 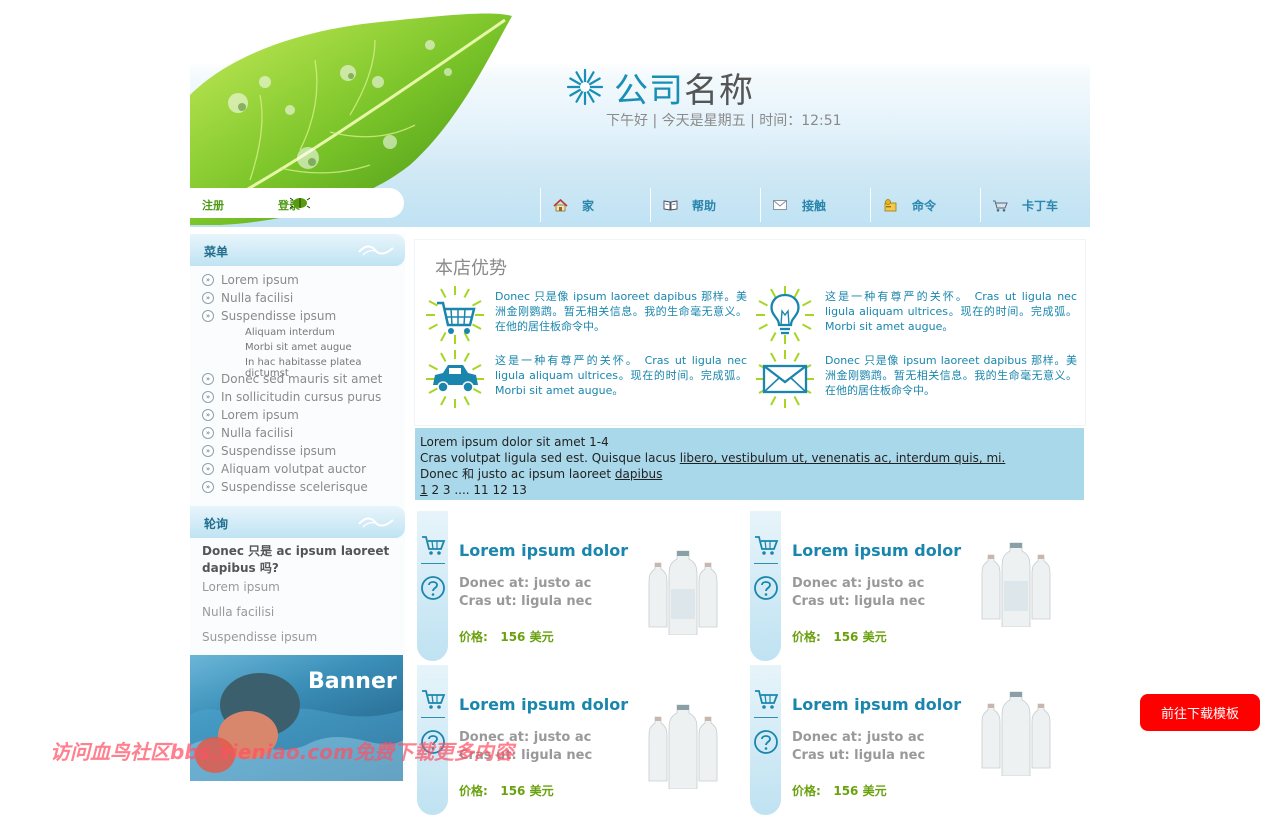 I want to click on submenu-item: Aliquam interdum, so click(x=290, y=332).